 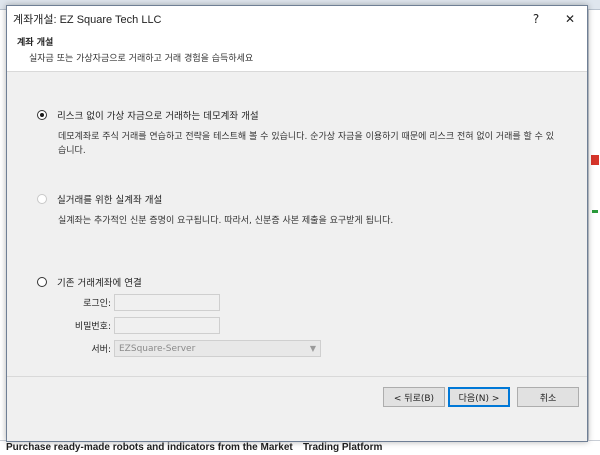 What do you see at coordinates (414, 397) in the screenshot?
I see `back-button: < 뒤로(B)` at bounding box center [414, 397].